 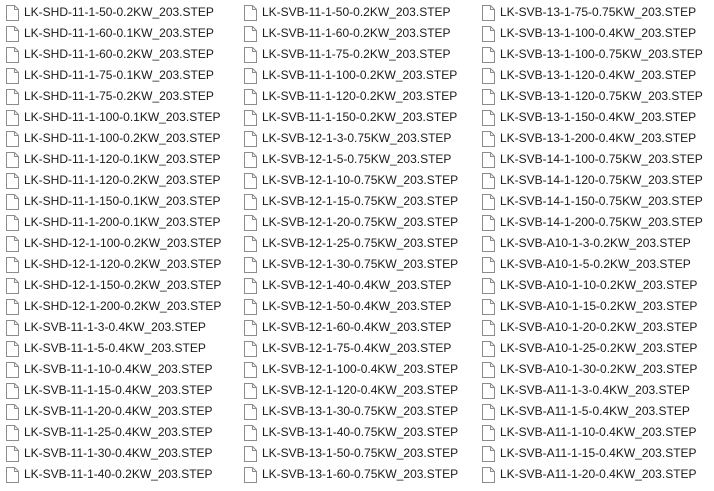 I want to click on file-item: LK-SVB-12-1-120-0.4KW_203.STEP, so click(x=355, y=390).